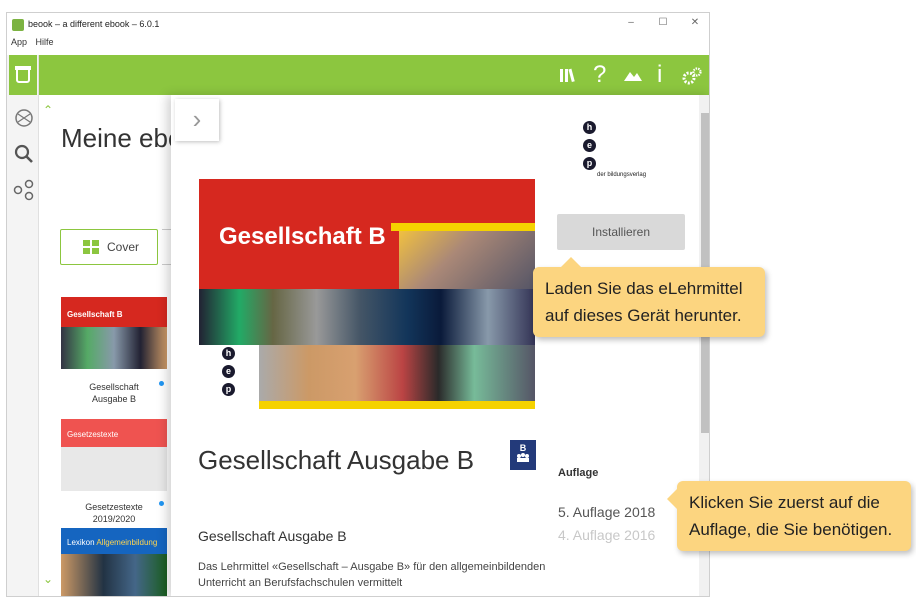 Image resolution: width=916 pixels, height=597 pixels. Describe the element at coordinates (589, 163) in the screenshot. I see `logo-letter: p` at that location.